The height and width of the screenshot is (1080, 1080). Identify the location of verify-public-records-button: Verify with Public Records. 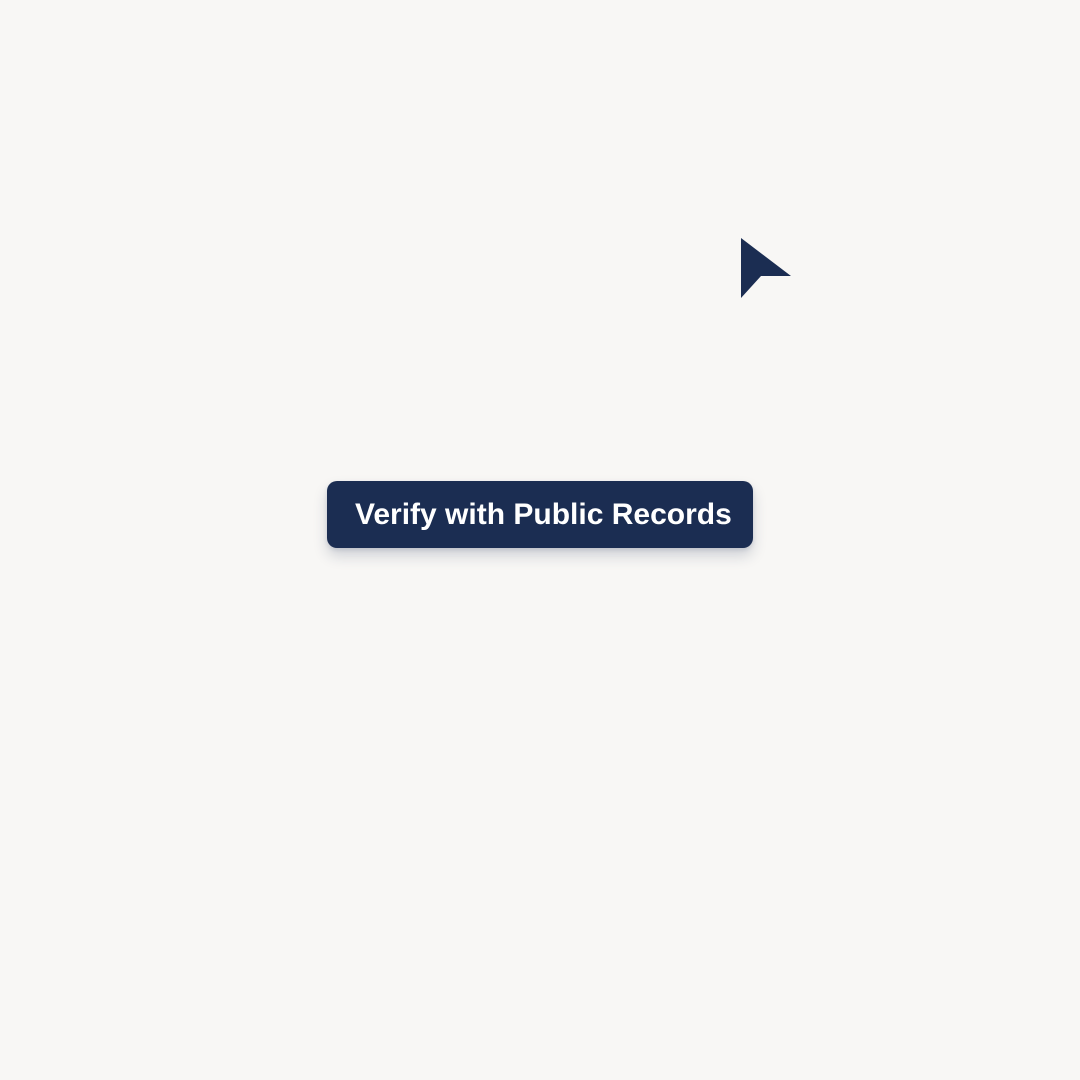
(540, 514).